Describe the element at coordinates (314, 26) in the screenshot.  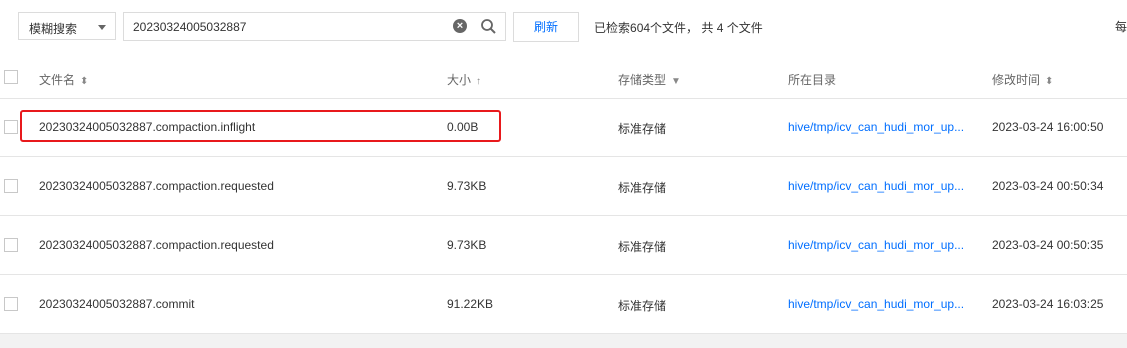
I see `search-input: 20230324005032887 ×` at that location.